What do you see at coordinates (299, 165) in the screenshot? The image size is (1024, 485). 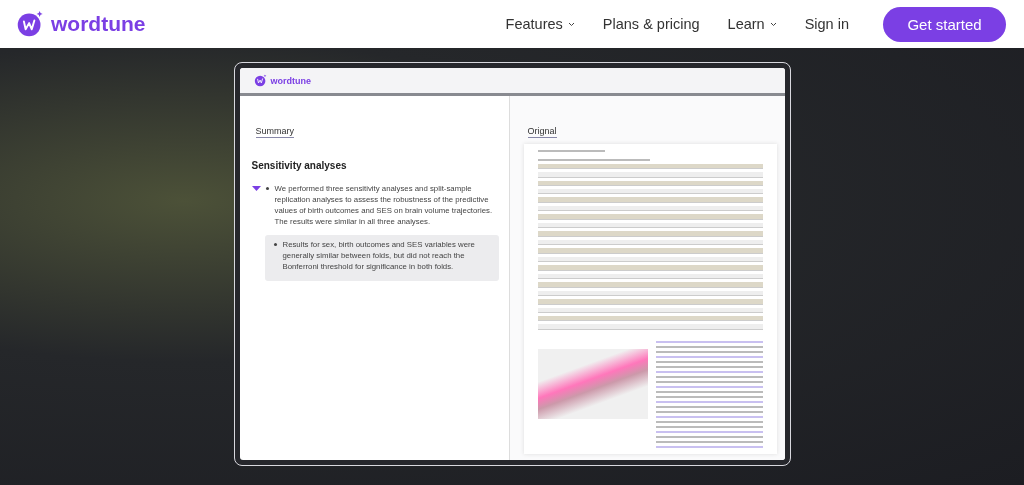 I see `section-heading: Sensitivity analyses` at bounding box center [299, 165].